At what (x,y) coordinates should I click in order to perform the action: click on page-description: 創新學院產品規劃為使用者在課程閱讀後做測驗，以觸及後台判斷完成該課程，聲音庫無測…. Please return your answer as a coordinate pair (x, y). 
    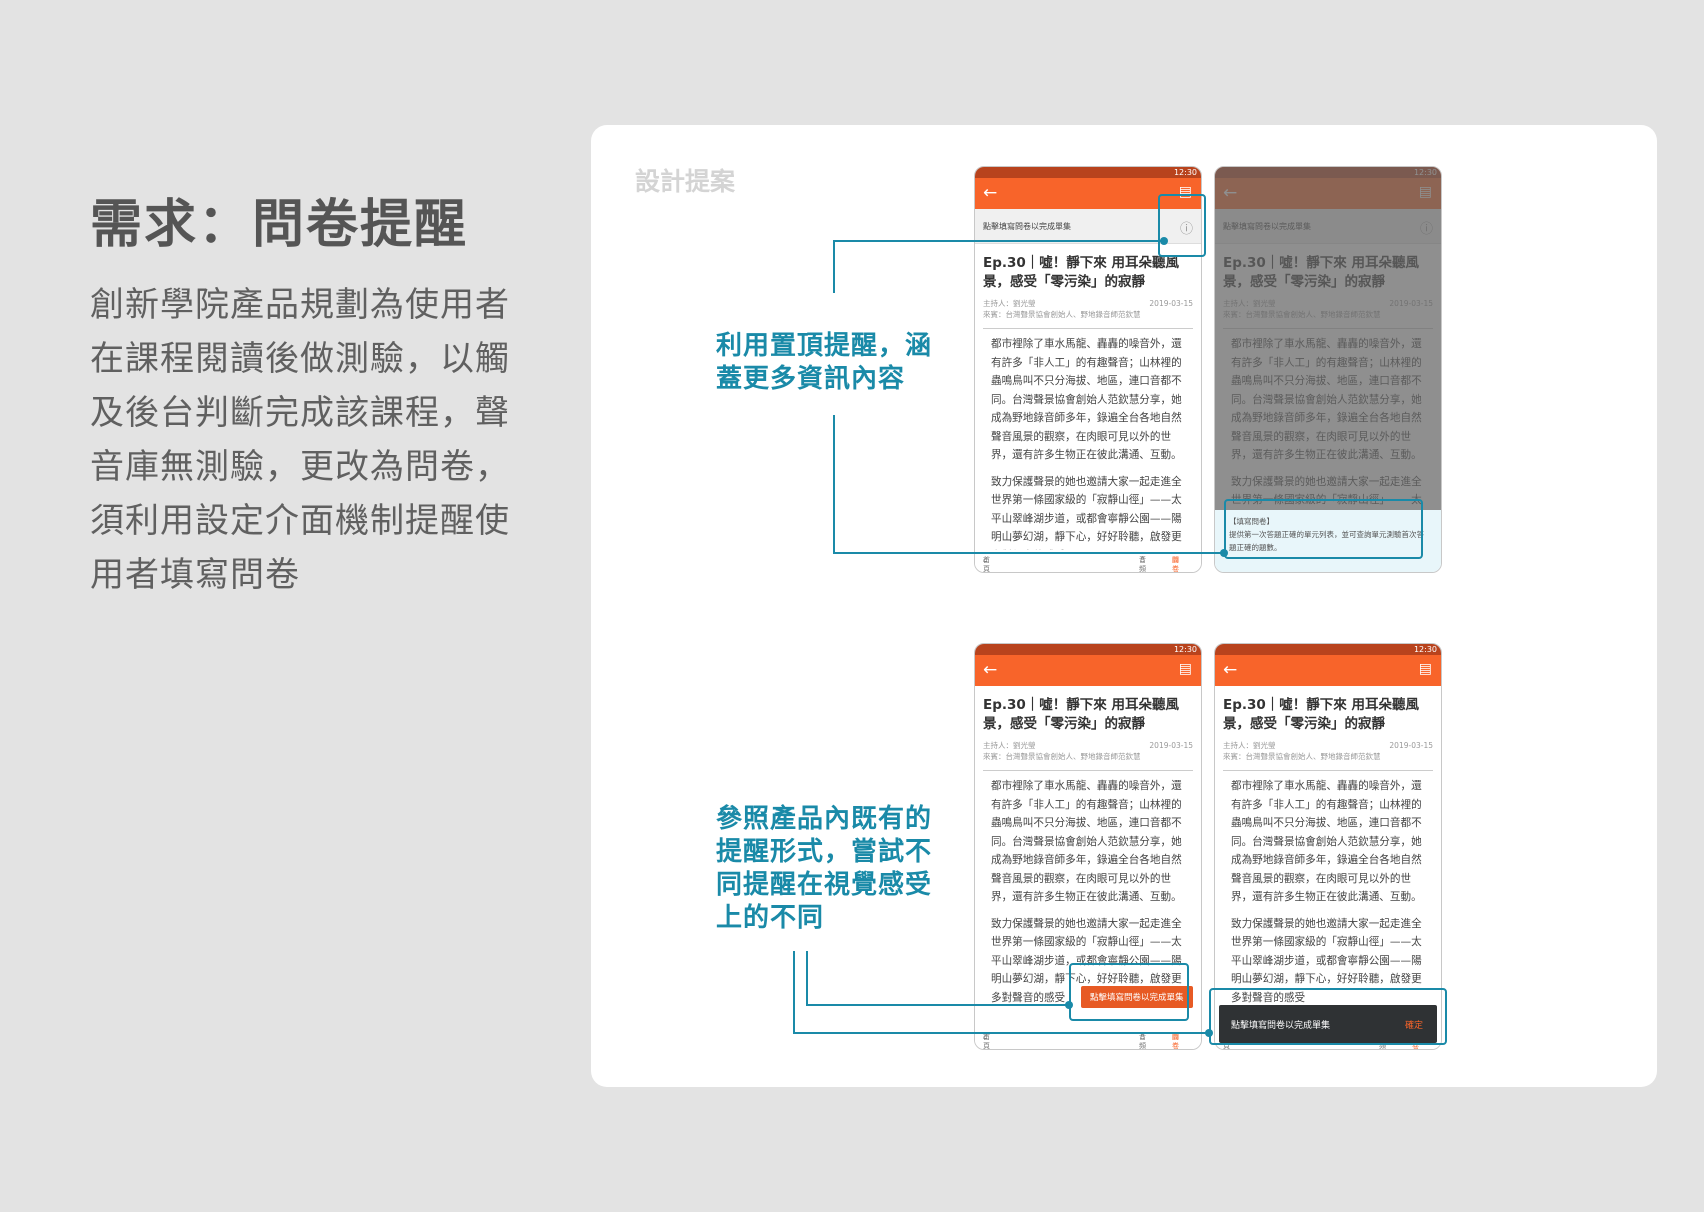
    Looking at the image, I should click on (300, 440).